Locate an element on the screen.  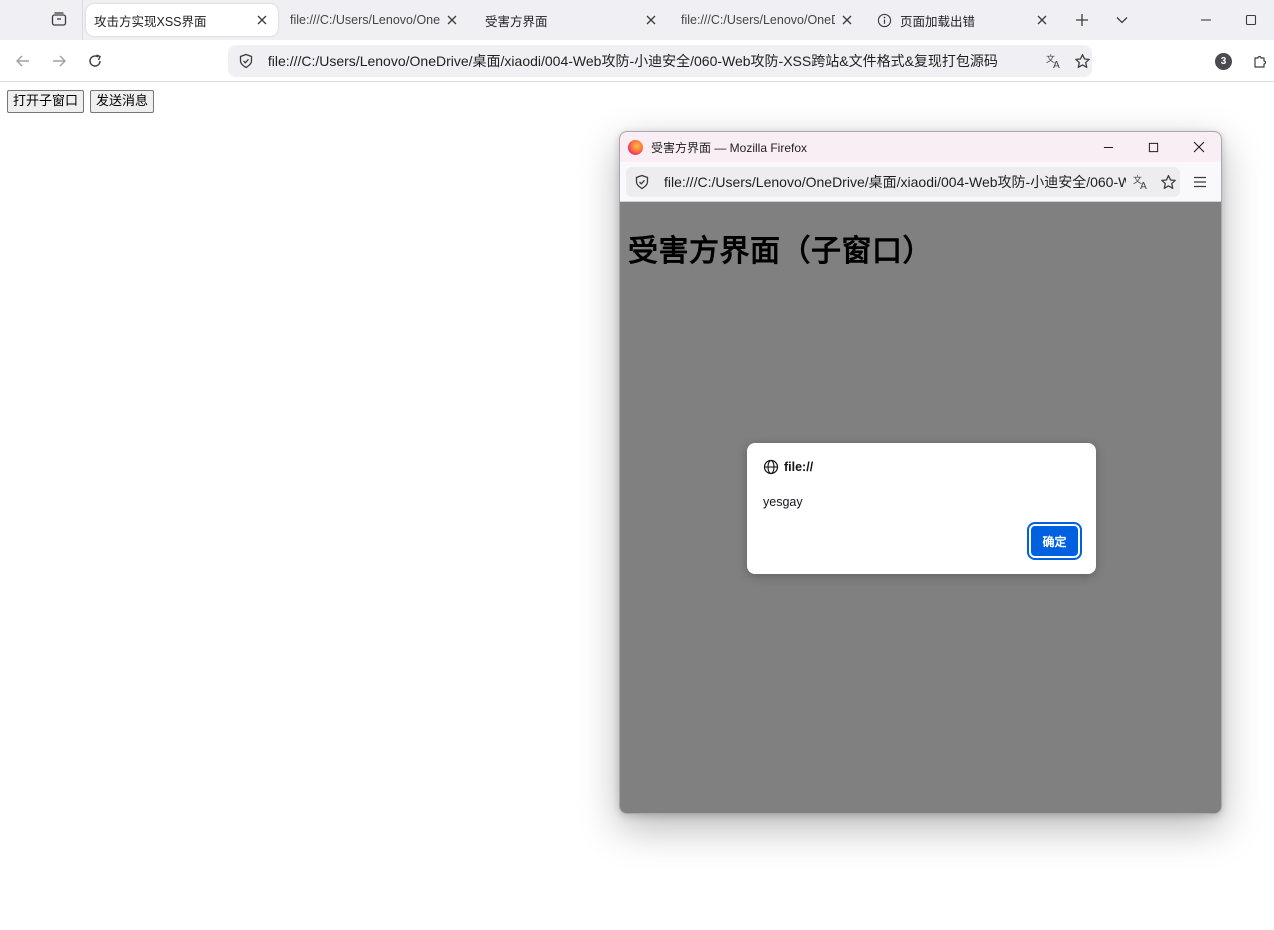
tab-attacker: 攻击方实现XSS界面 is located at coordinates (182, 20).